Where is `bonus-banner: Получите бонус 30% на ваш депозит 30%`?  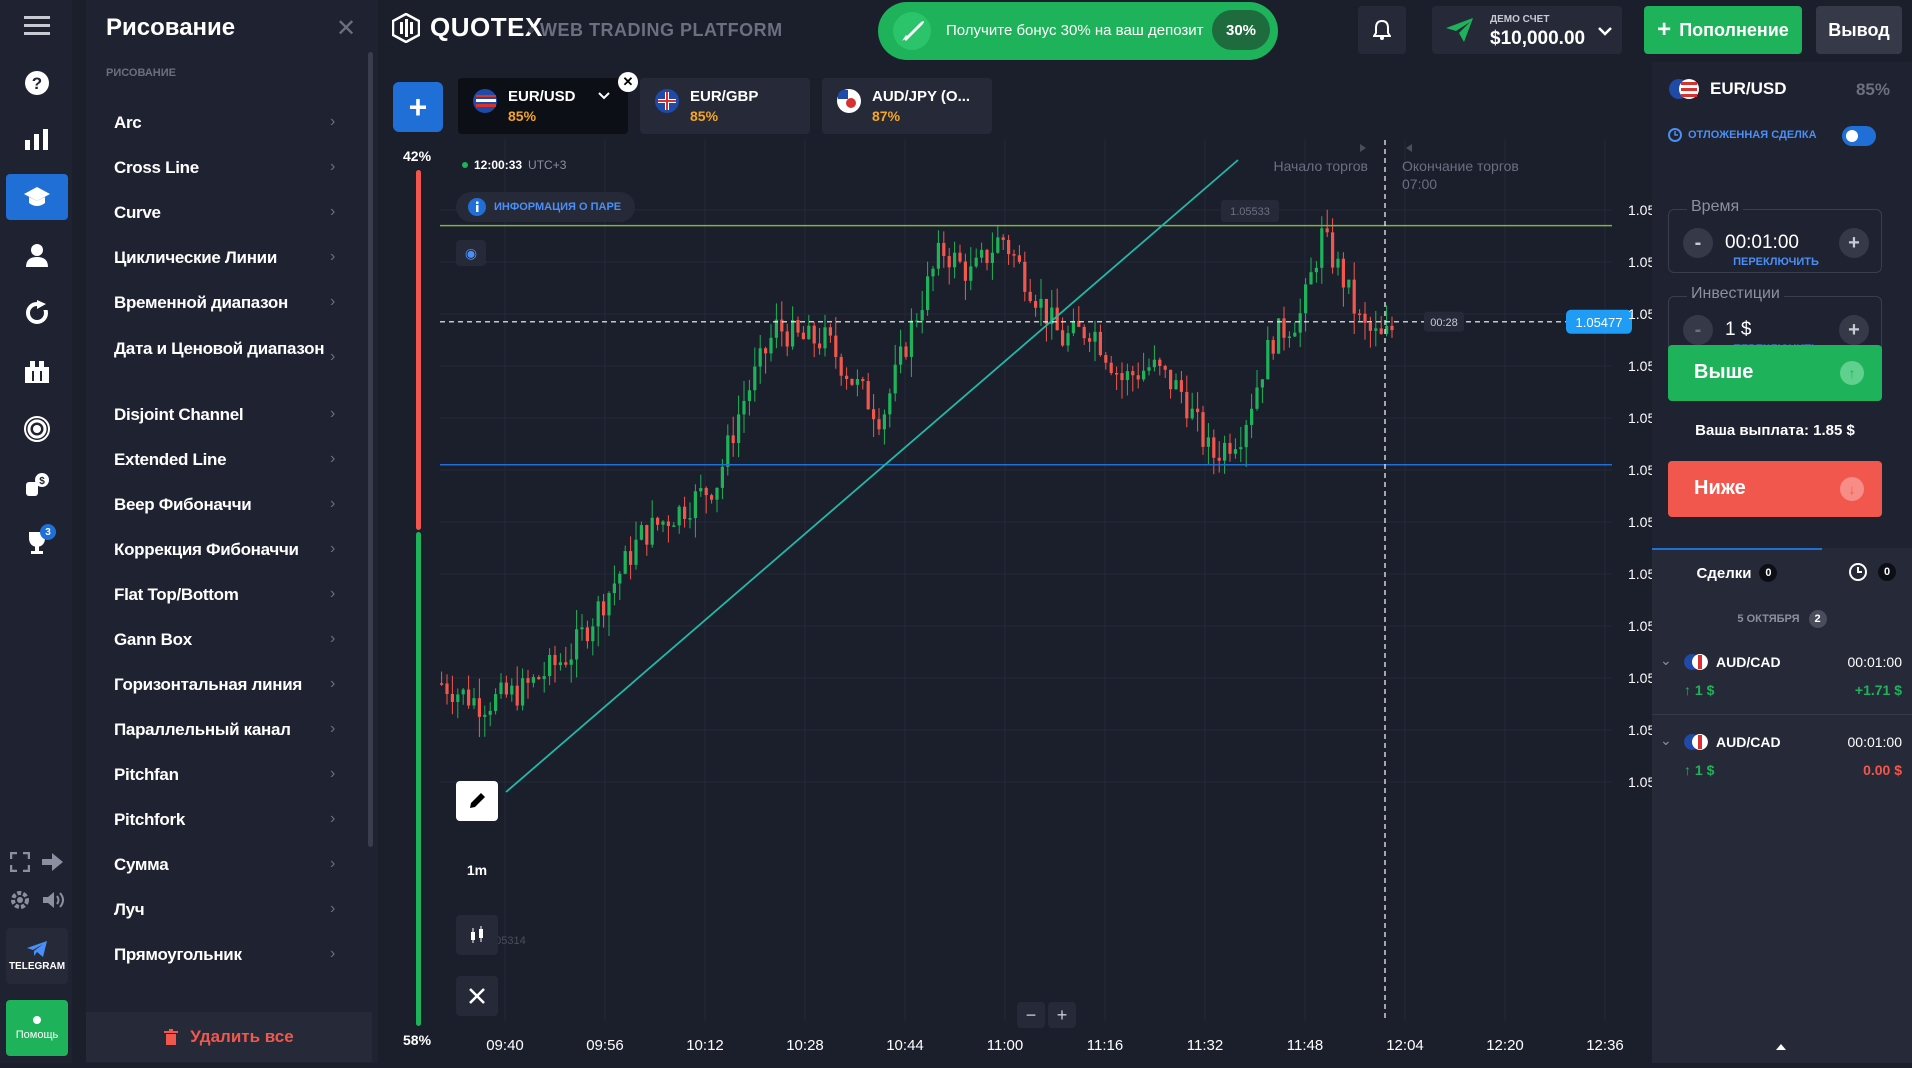 bonus-banner: Получите бонус 30% на ваш депозит 30% is located at coordinates (1078, 31).